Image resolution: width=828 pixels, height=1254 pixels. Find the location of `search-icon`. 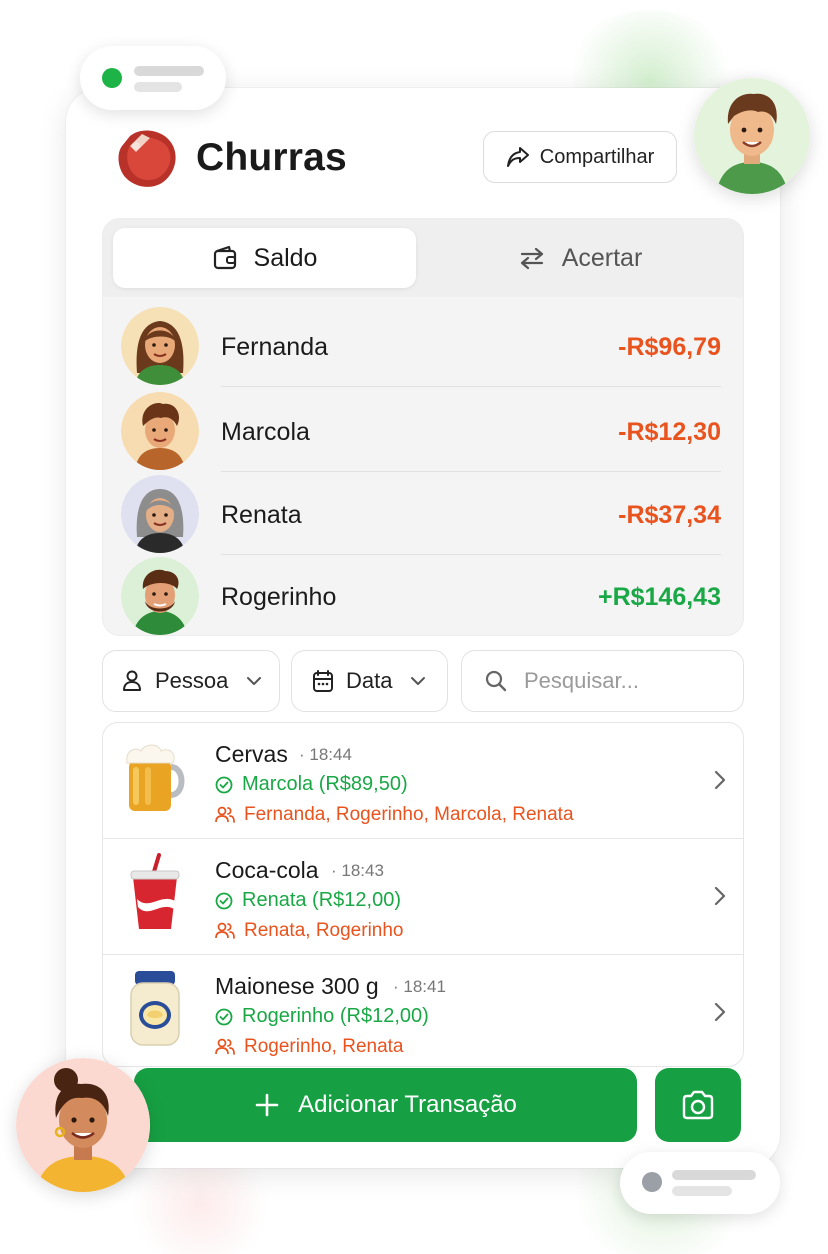

search-icon is located at coordinates (496, 681).